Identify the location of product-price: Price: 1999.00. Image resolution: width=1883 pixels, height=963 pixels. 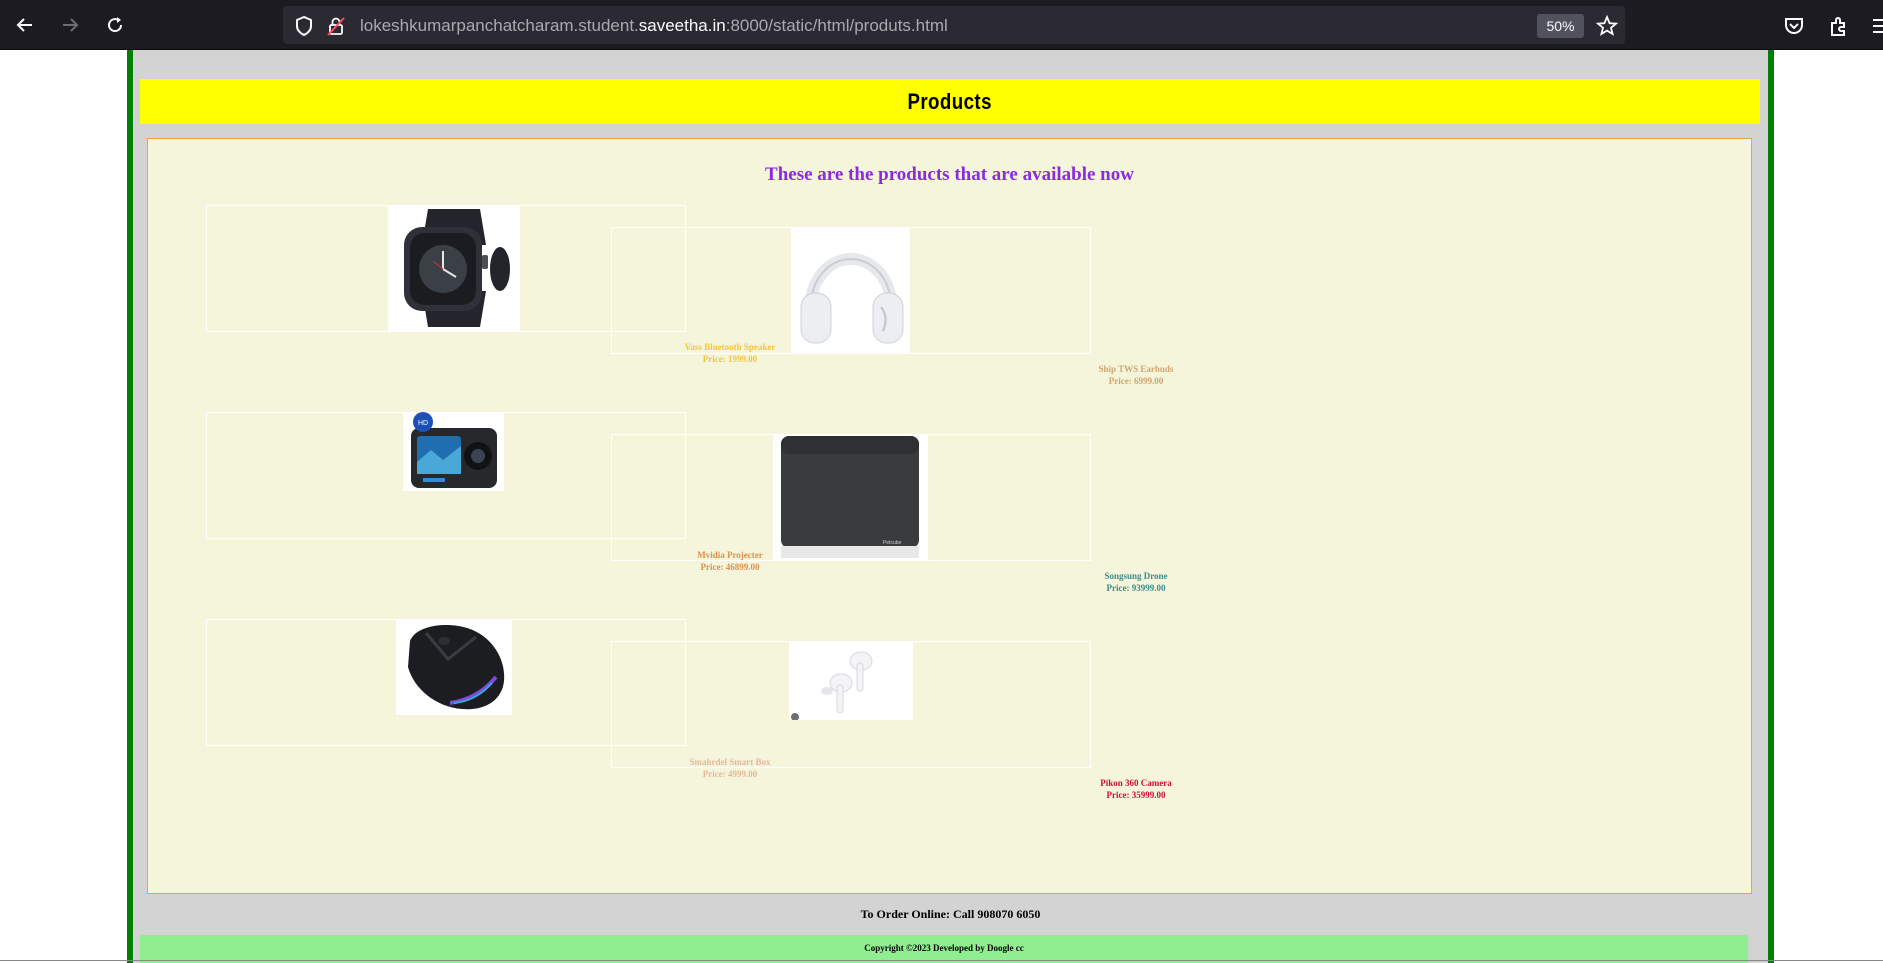
(730, 359).